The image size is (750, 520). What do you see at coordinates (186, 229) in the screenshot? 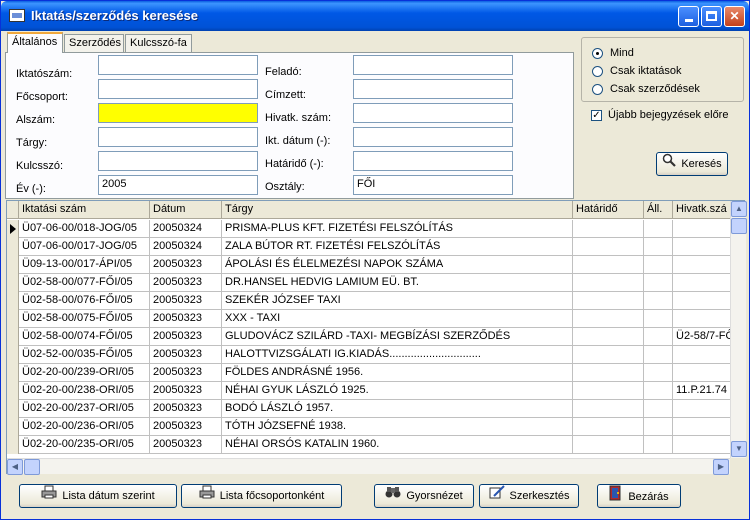
I see `cell-datum: 20050324` at bounding box center [186, 229].